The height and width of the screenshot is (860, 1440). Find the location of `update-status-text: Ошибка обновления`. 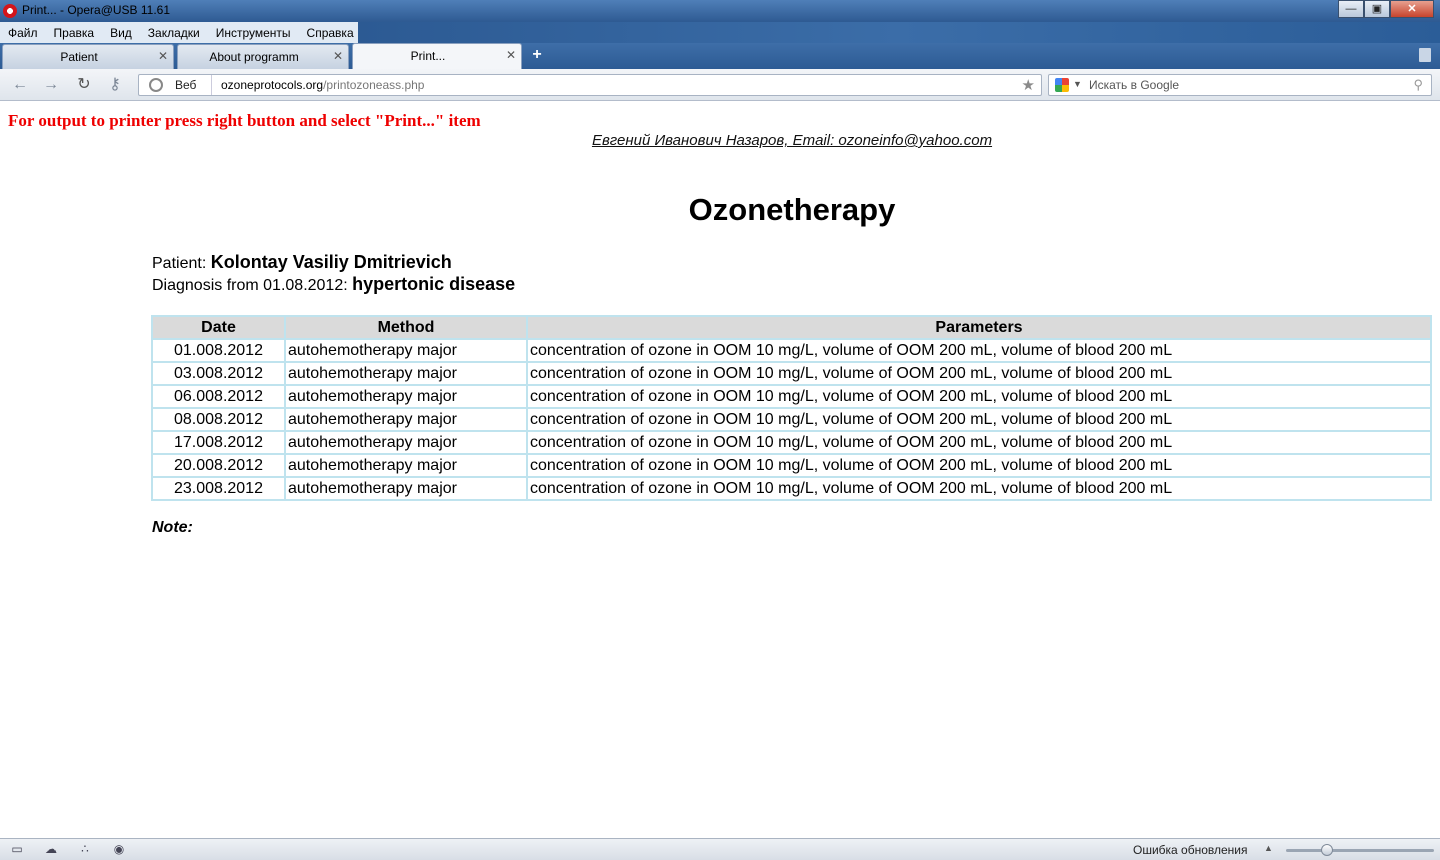

update-status-text: Ошибка обновления is located at coordinates (1190, 850).